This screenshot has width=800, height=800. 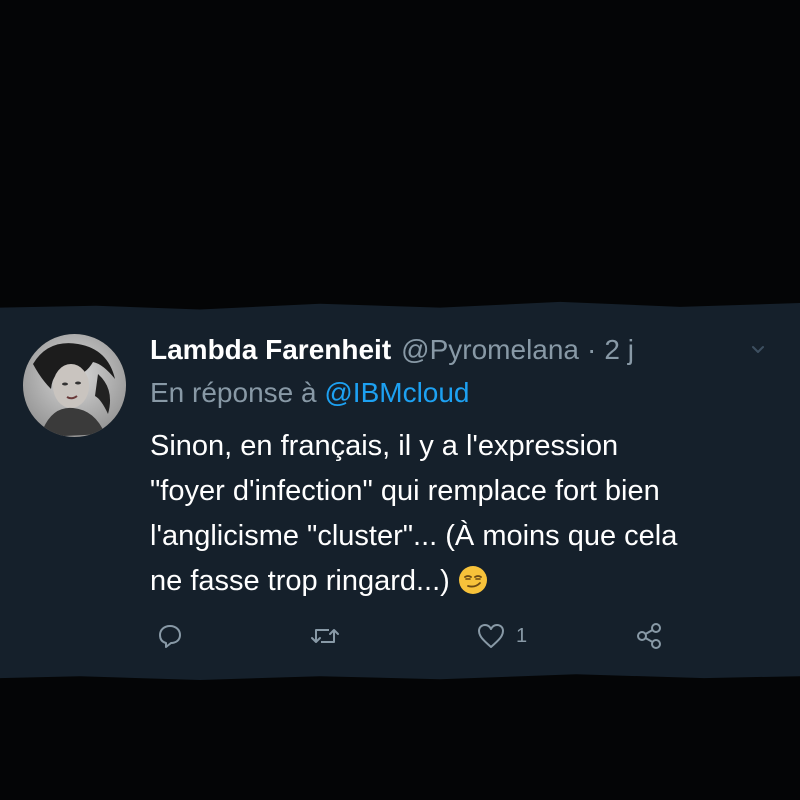 I want to click on avatar-portrait, so click(x=74, y=385).